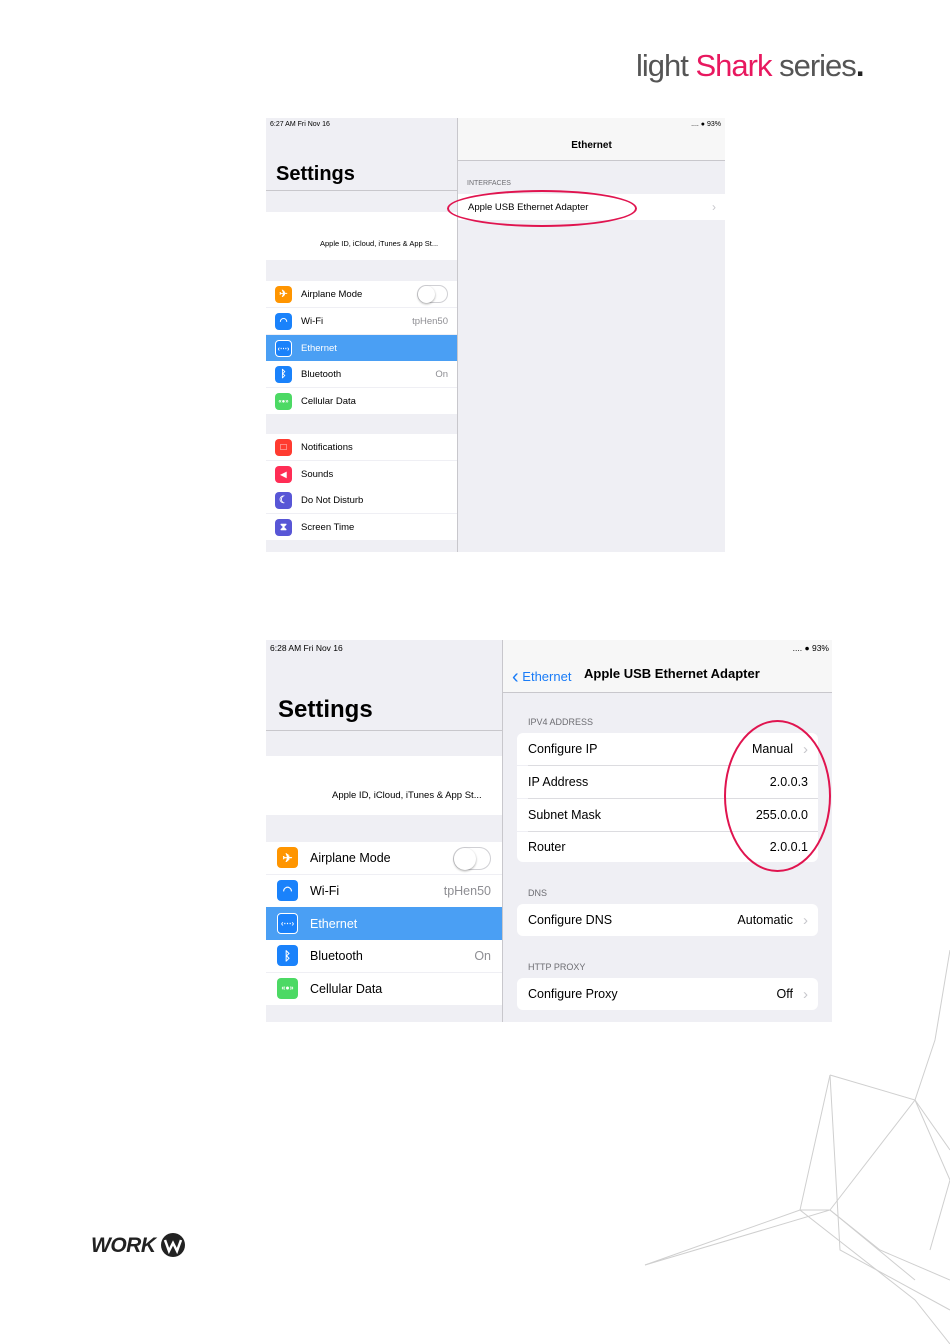  Describe the element at coordinates (361, 447) in the screenshot. I see `sidebar-item-notifications: □ Notifications` at that location.